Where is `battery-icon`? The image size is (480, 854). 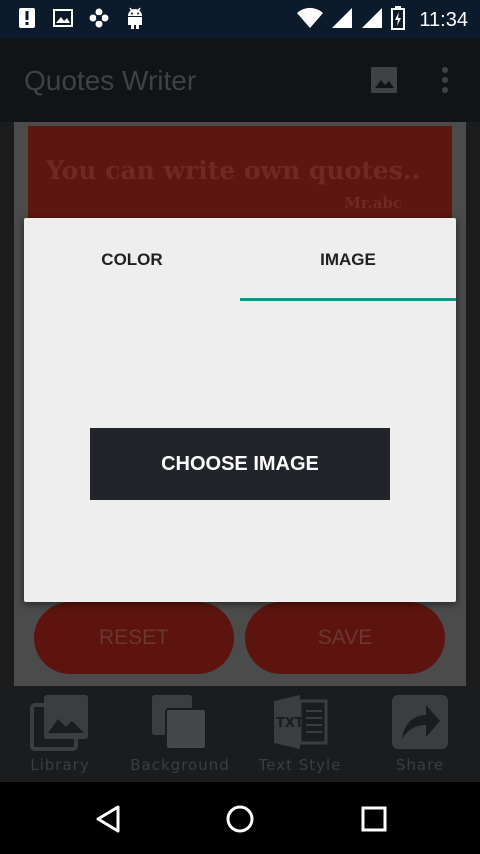
battery-icon is located at coordinates (398, 20).